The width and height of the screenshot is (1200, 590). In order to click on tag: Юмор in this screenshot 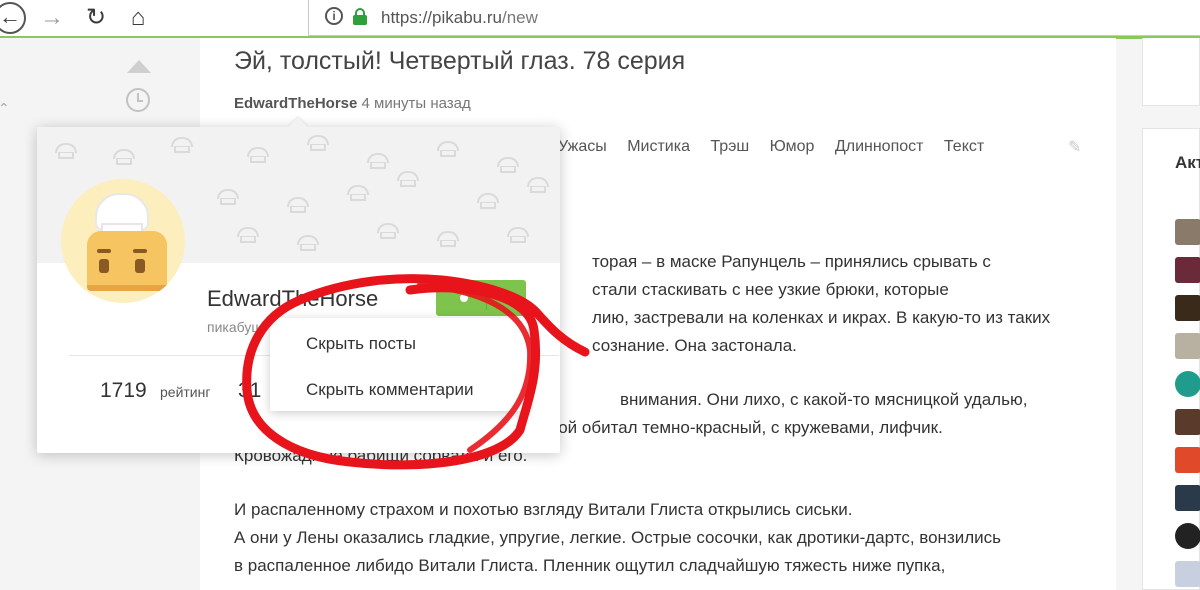, I will do `click(792, 146)`.